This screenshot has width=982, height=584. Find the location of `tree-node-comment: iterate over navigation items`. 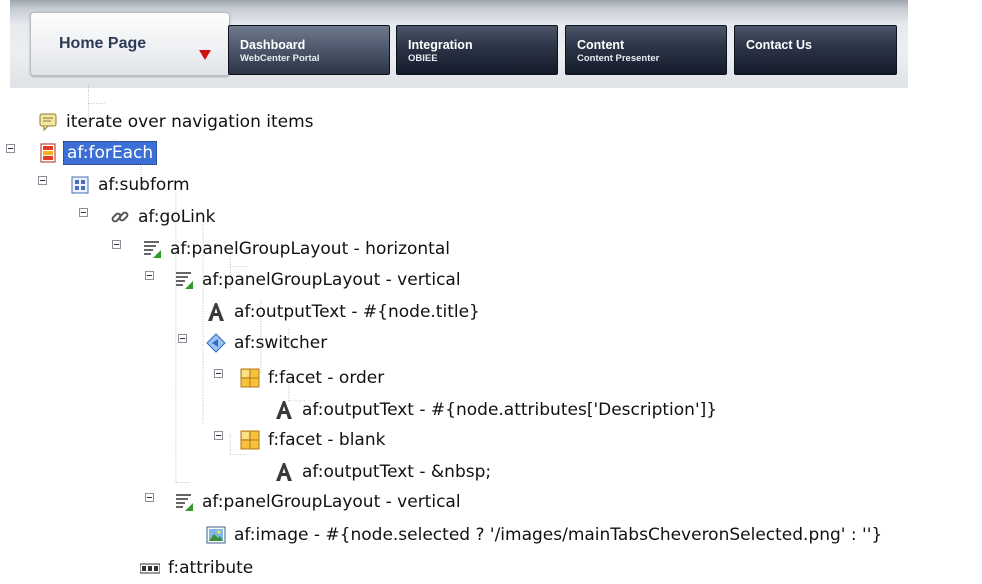

tree-node-comment: iterate over navigation items is located at coordinates (176, 122).